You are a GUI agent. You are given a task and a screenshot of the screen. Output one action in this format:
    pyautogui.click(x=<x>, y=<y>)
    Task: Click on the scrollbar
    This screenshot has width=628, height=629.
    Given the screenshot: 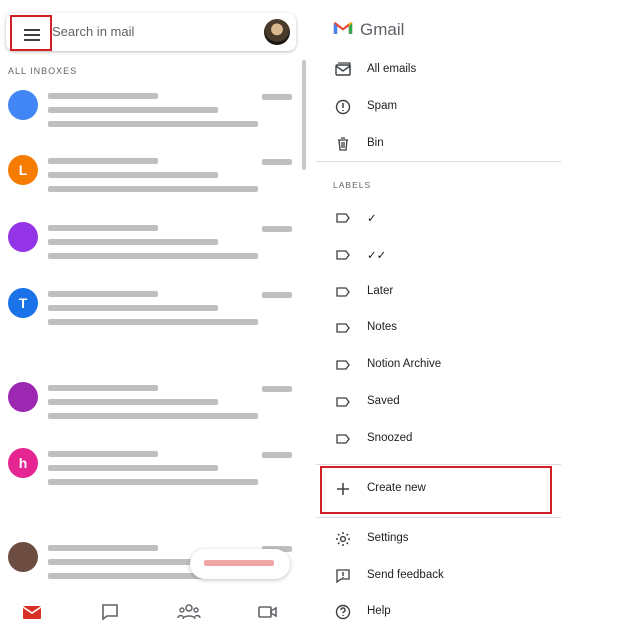 What is the action you would take?
    pyautogui.click(x=304, y=115)
    